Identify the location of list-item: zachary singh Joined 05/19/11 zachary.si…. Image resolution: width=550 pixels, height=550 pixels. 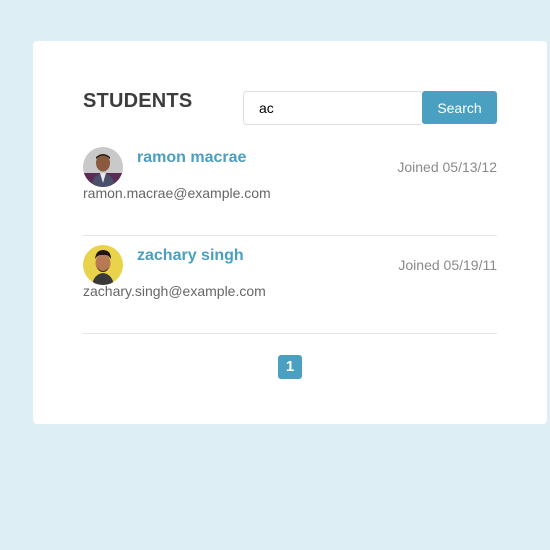
(290, 285).